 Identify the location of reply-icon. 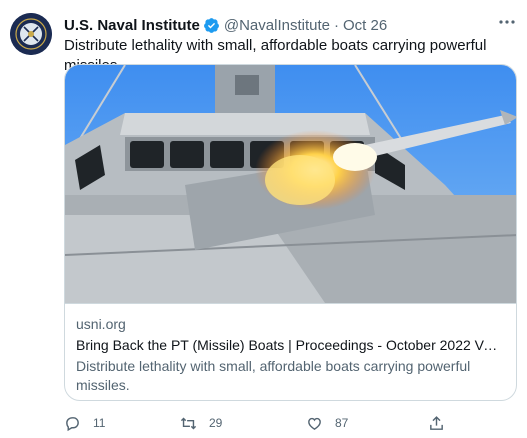
(72, 423).